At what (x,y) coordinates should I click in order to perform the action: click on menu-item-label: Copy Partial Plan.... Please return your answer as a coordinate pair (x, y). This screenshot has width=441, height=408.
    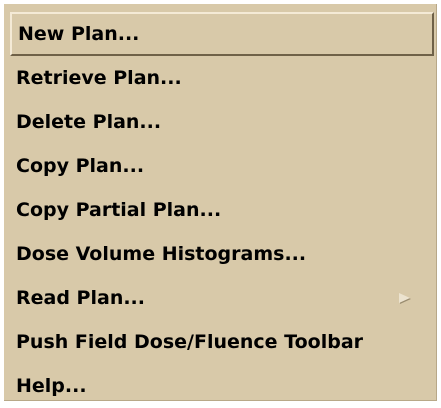
    Looking at the image, I should click on (119, 210).